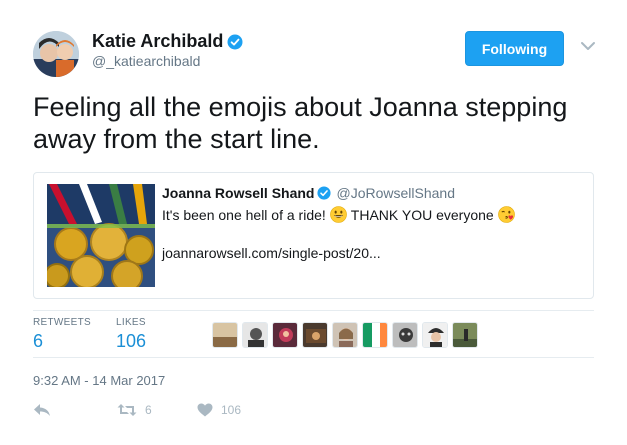 The height and width of the screenshot is (445, 627). What do you see at coordinates (395, 193) in the screenshot?
I see `quoted-author-handle: @JoRowsellShand` at bounding box center [395, 193].